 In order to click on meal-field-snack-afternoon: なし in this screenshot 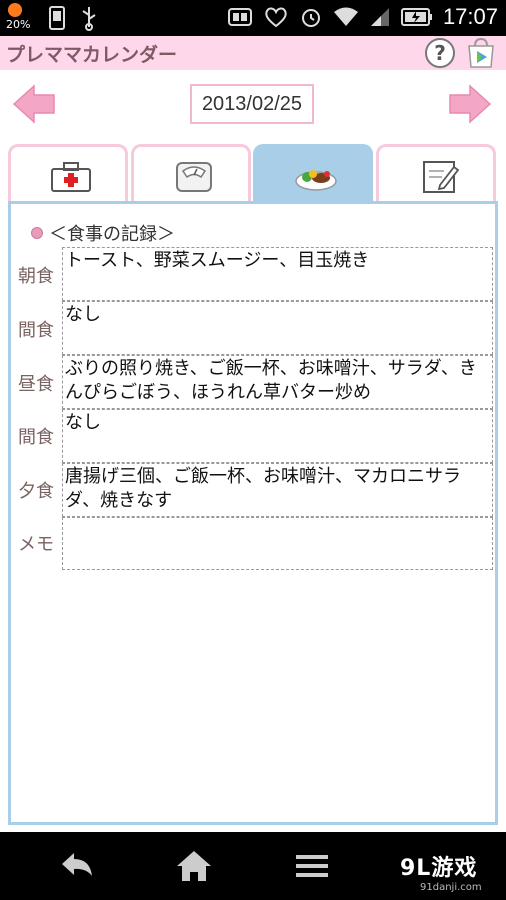, I will do `click(277, 436)`.